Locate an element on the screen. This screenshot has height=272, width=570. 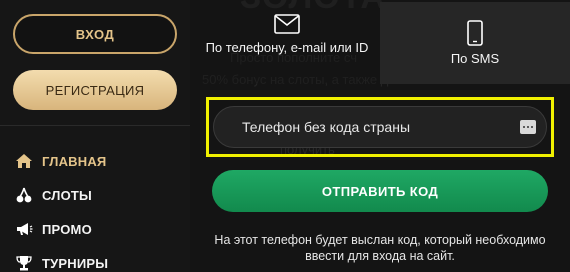
smartphone-icon is located at coordinates (475, 33).